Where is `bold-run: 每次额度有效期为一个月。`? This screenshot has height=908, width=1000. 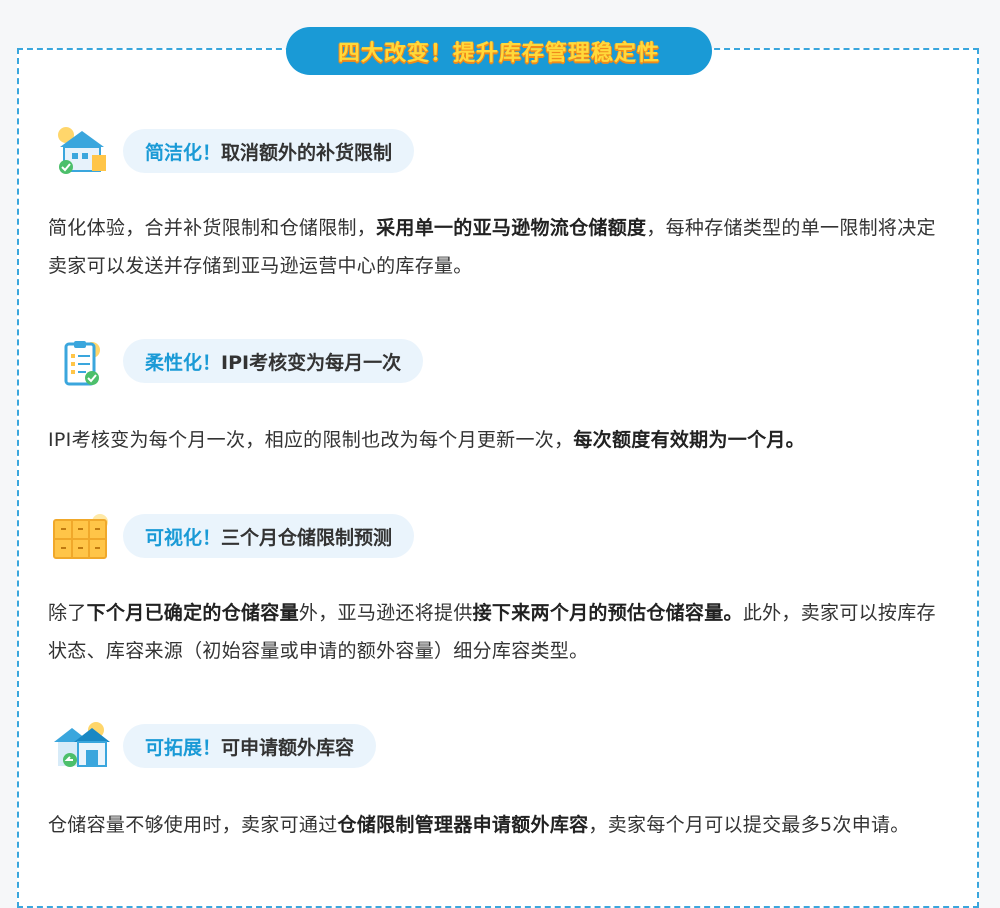
bold-run: 每次额度有效期为一个月。 is located at coordinates (689, 440).